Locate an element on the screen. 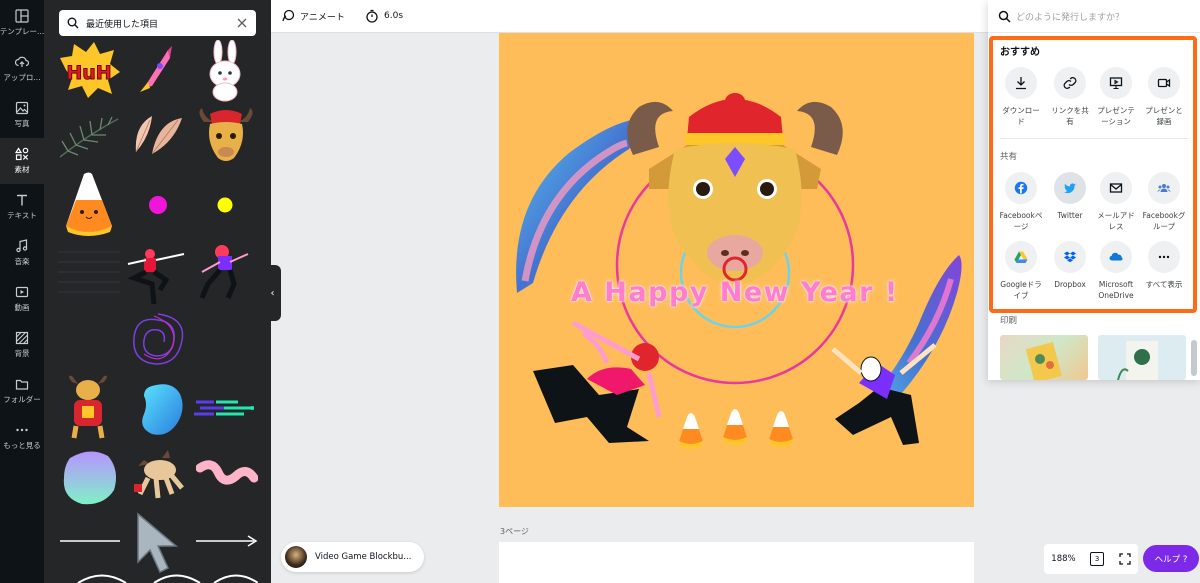 The width and height of the screenshot is (1200, 583). running-ox-sticker is located at coordinates (159, 475).